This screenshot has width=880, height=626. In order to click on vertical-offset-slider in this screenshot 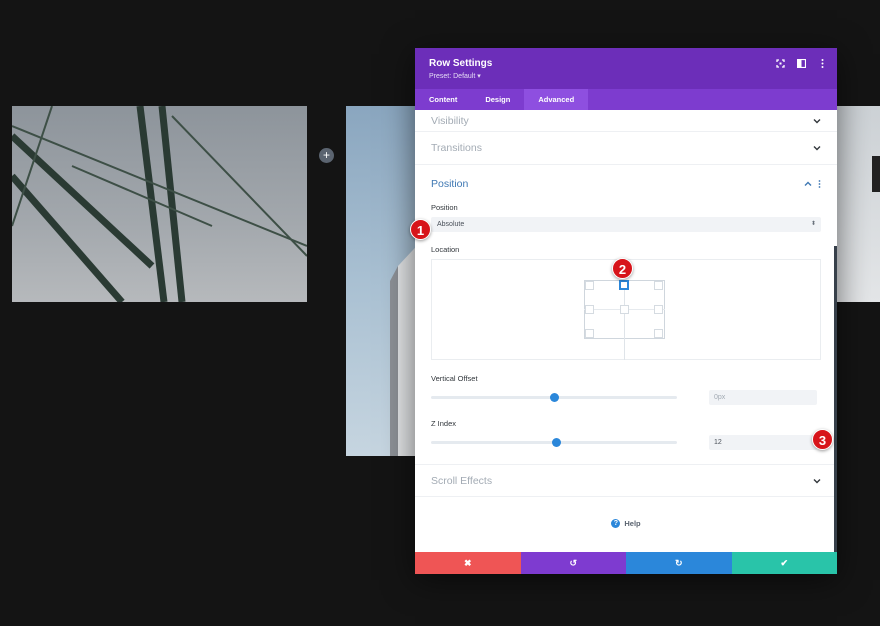, I will do `click(554, 397)`.